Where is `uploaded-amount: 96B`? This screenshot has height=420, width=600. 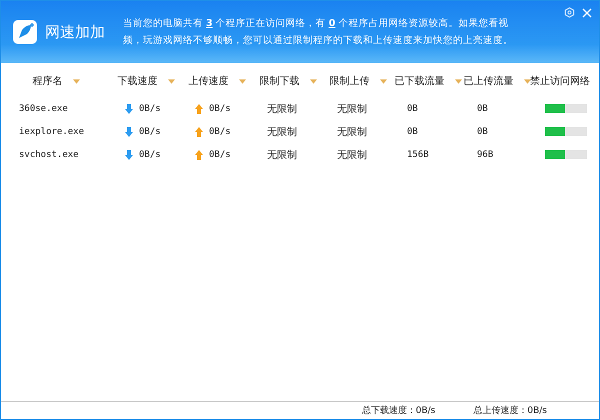
uploaded-amount: 96B is located at coordinates (485, 155).